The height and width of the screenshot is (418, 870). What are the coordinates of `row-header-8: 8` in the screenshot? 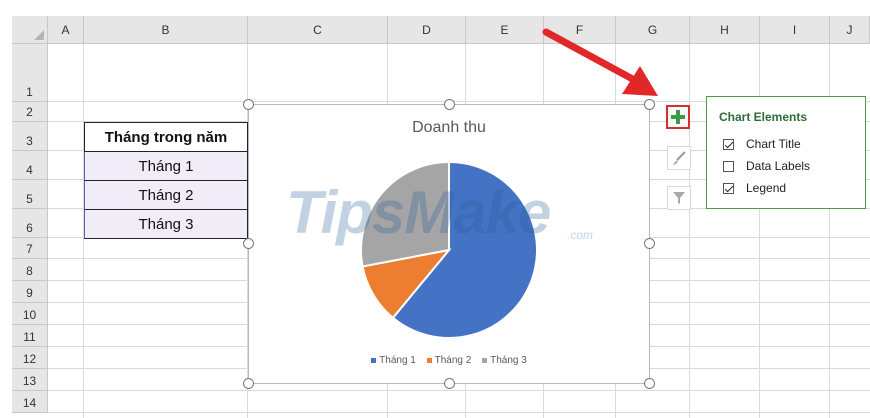 It's located at (30, 270).